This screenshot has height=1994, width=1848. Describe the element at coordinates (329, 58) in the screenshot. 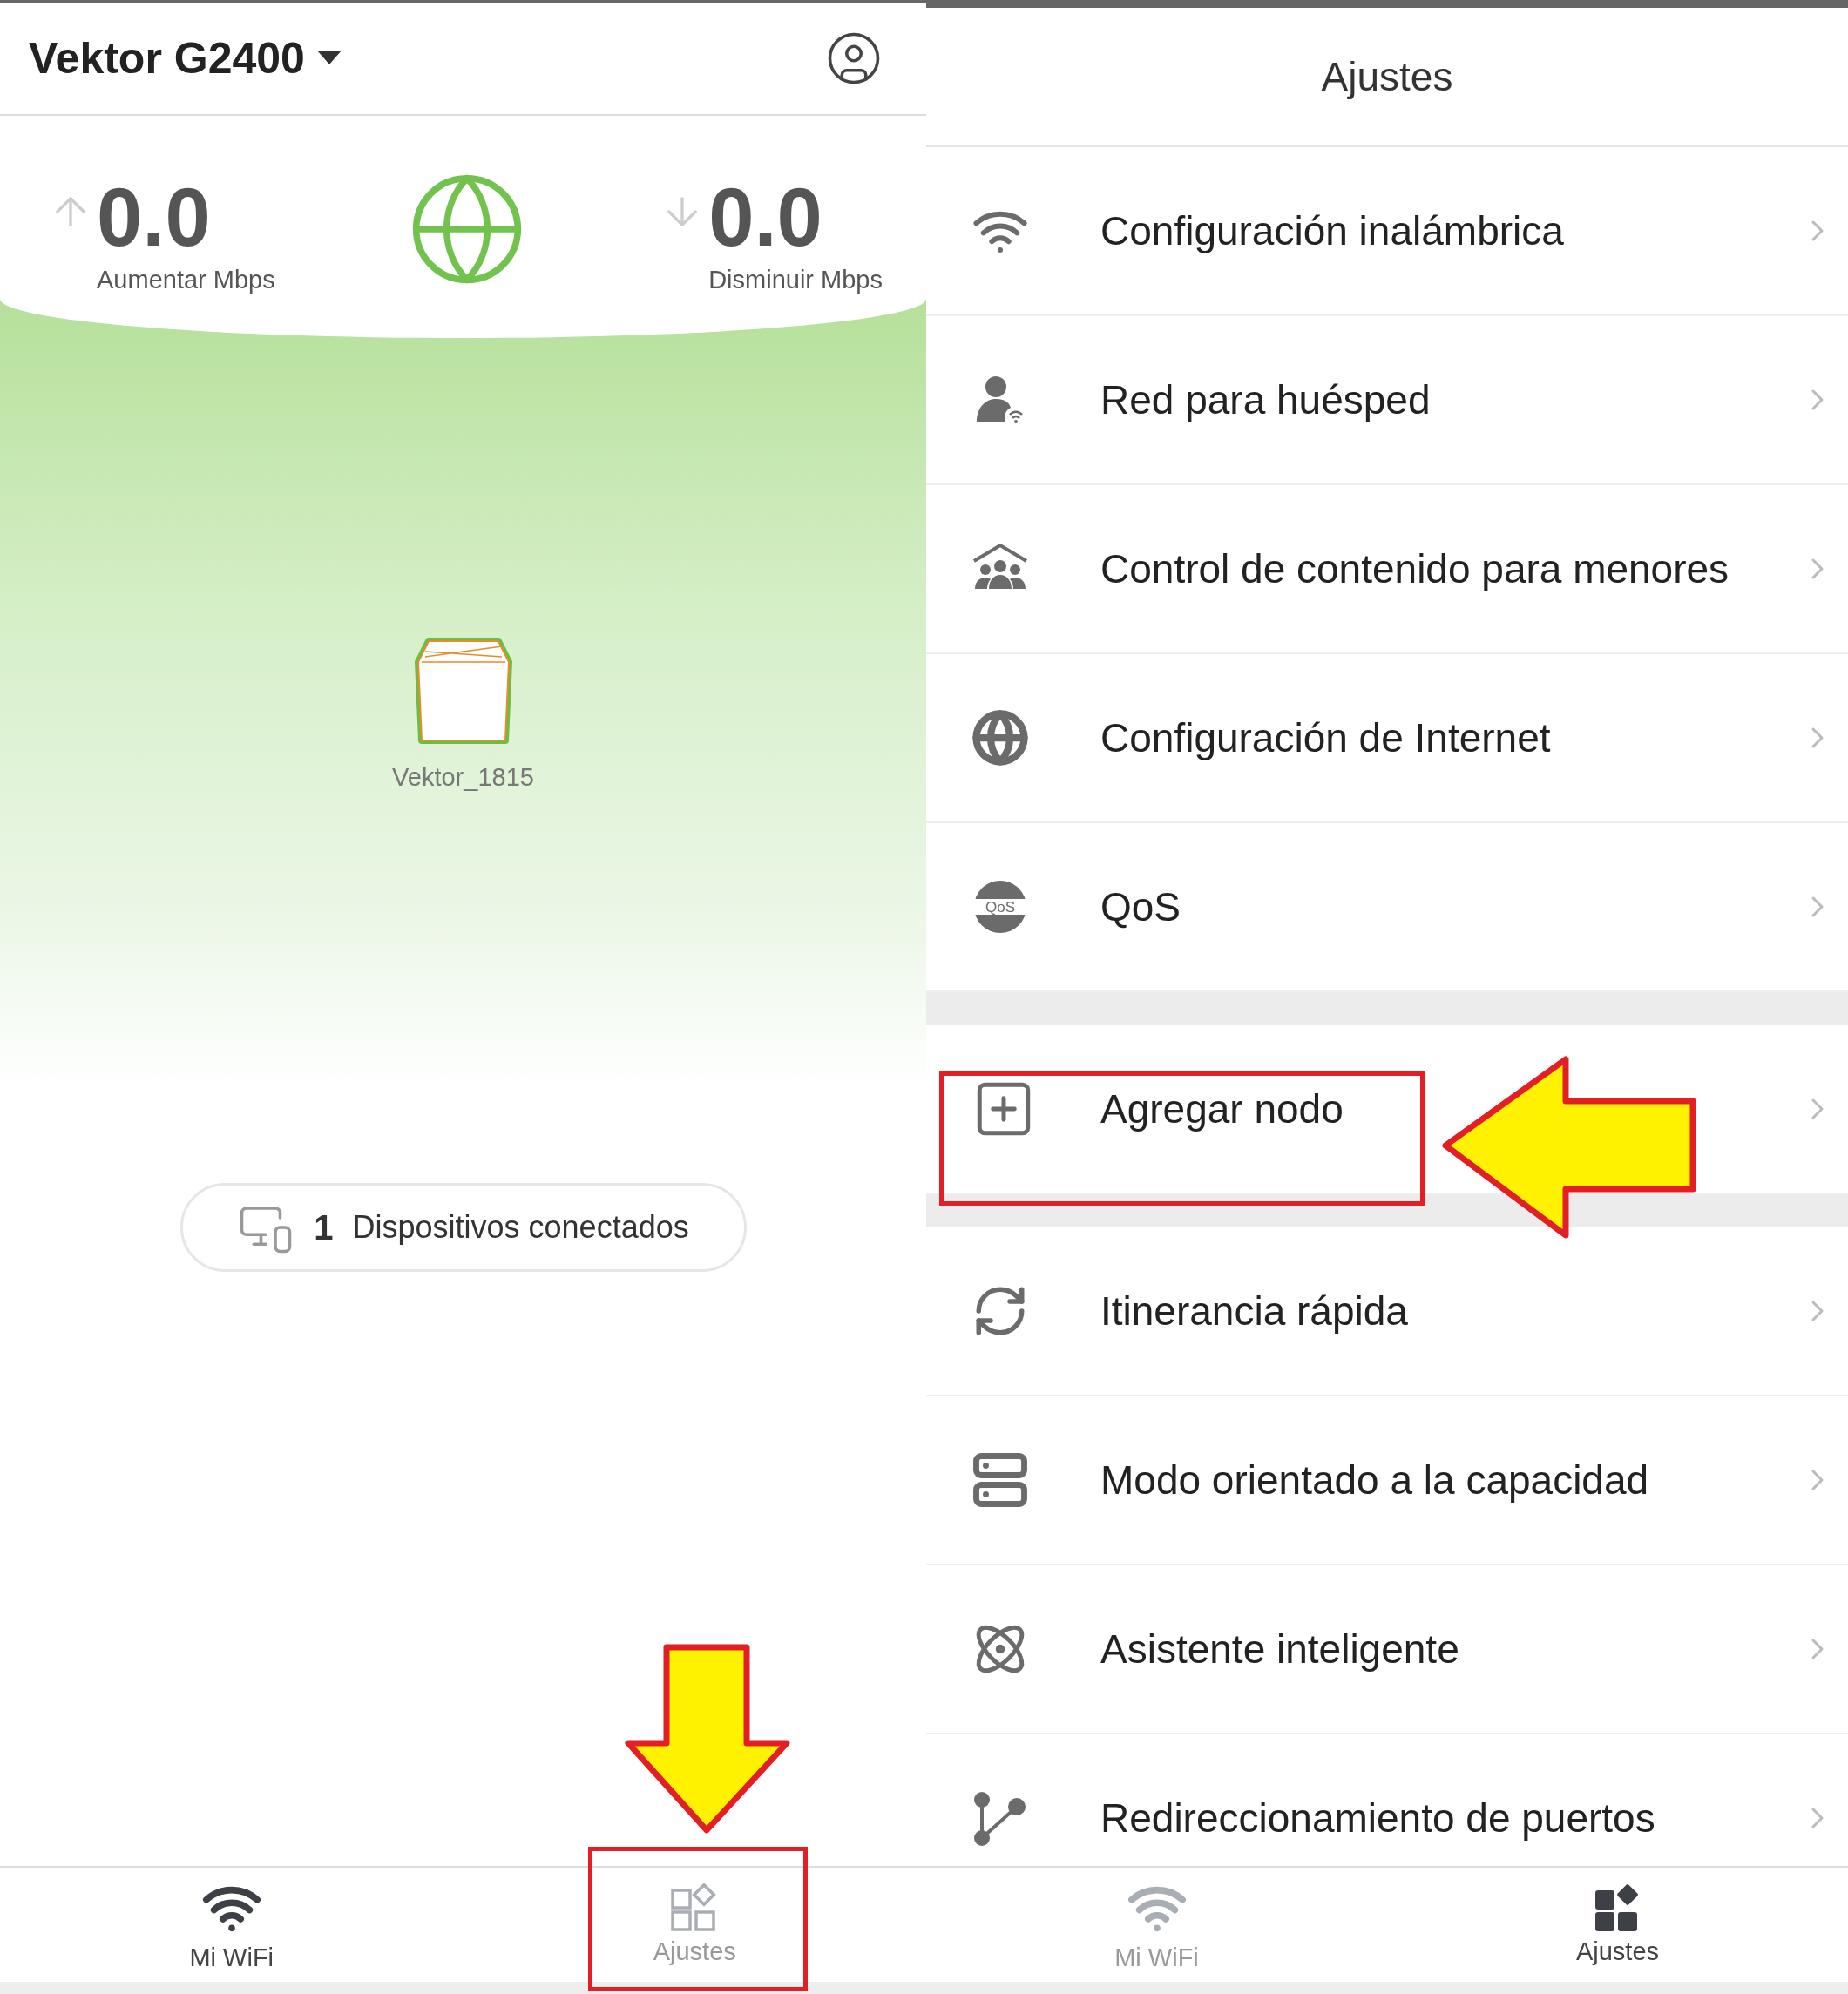

I see `caret-icon` at that location.